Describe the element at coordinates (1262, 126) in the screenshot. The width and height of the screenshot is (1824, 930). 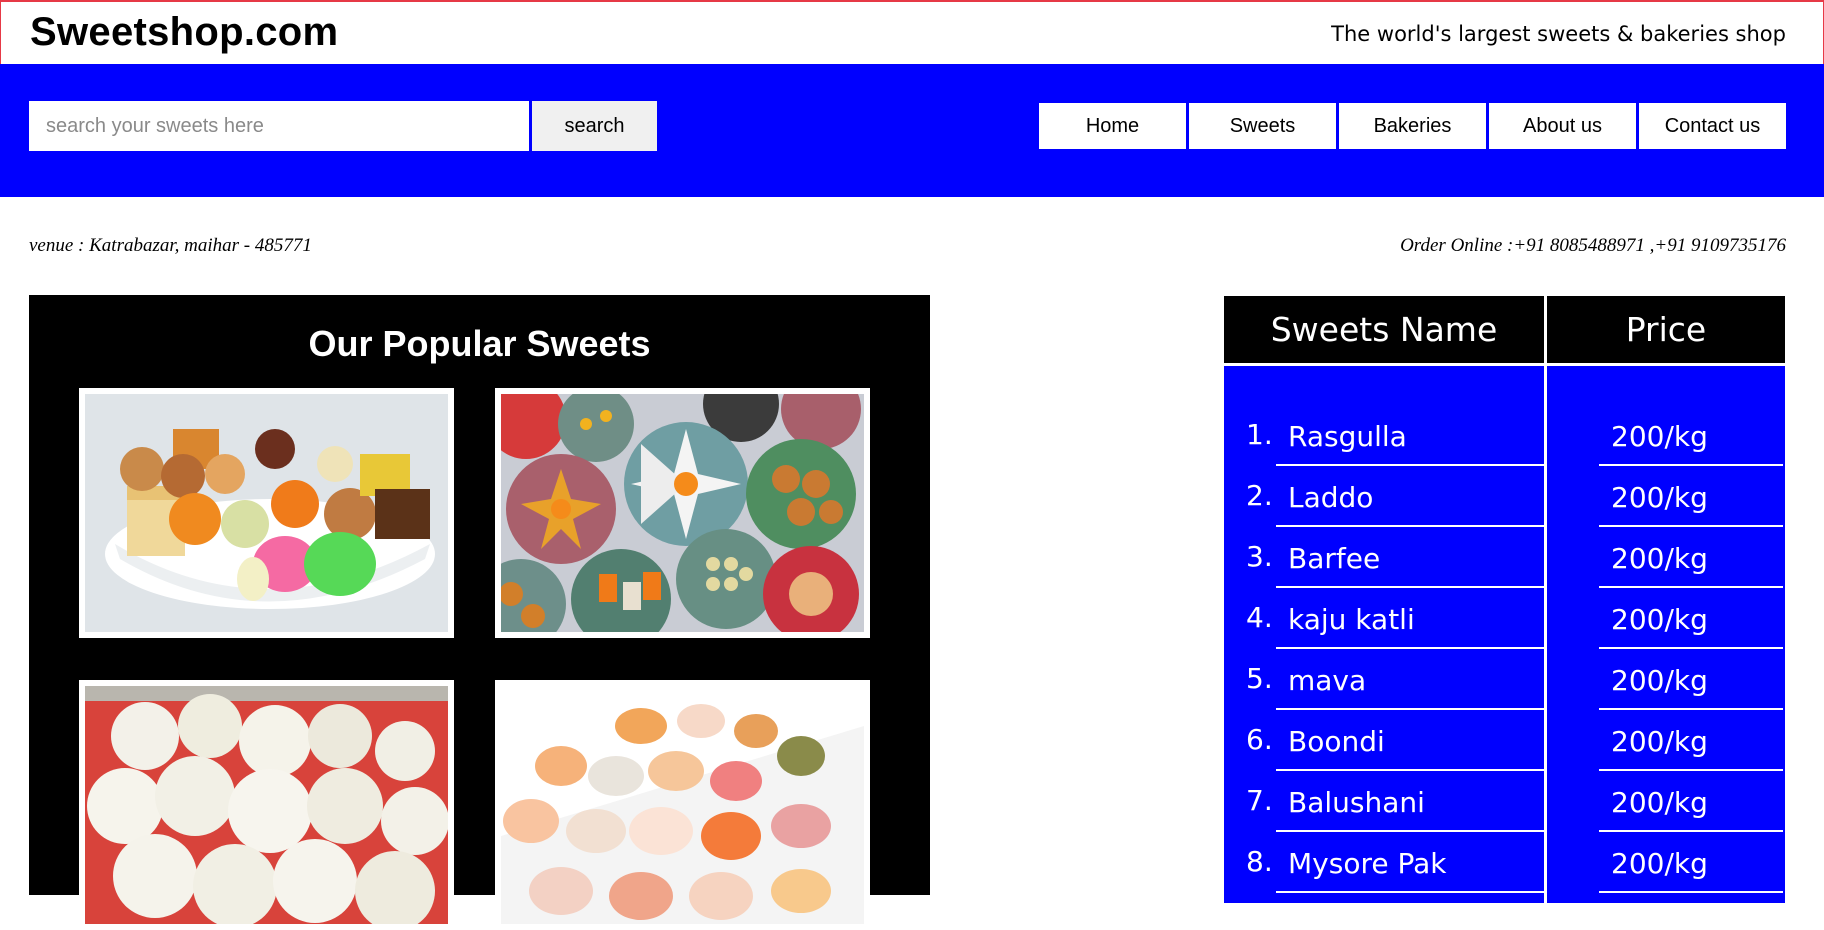
I see `nav-sweets: Sweets` at that location.